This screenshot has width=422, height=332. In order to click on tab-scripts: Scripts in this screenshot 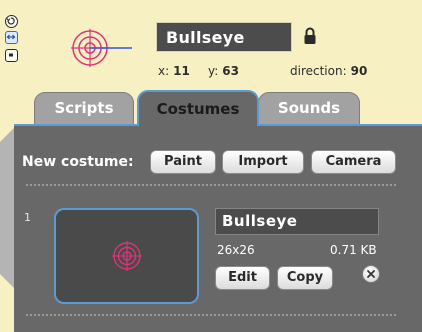, I will do `click(84, 108)`.